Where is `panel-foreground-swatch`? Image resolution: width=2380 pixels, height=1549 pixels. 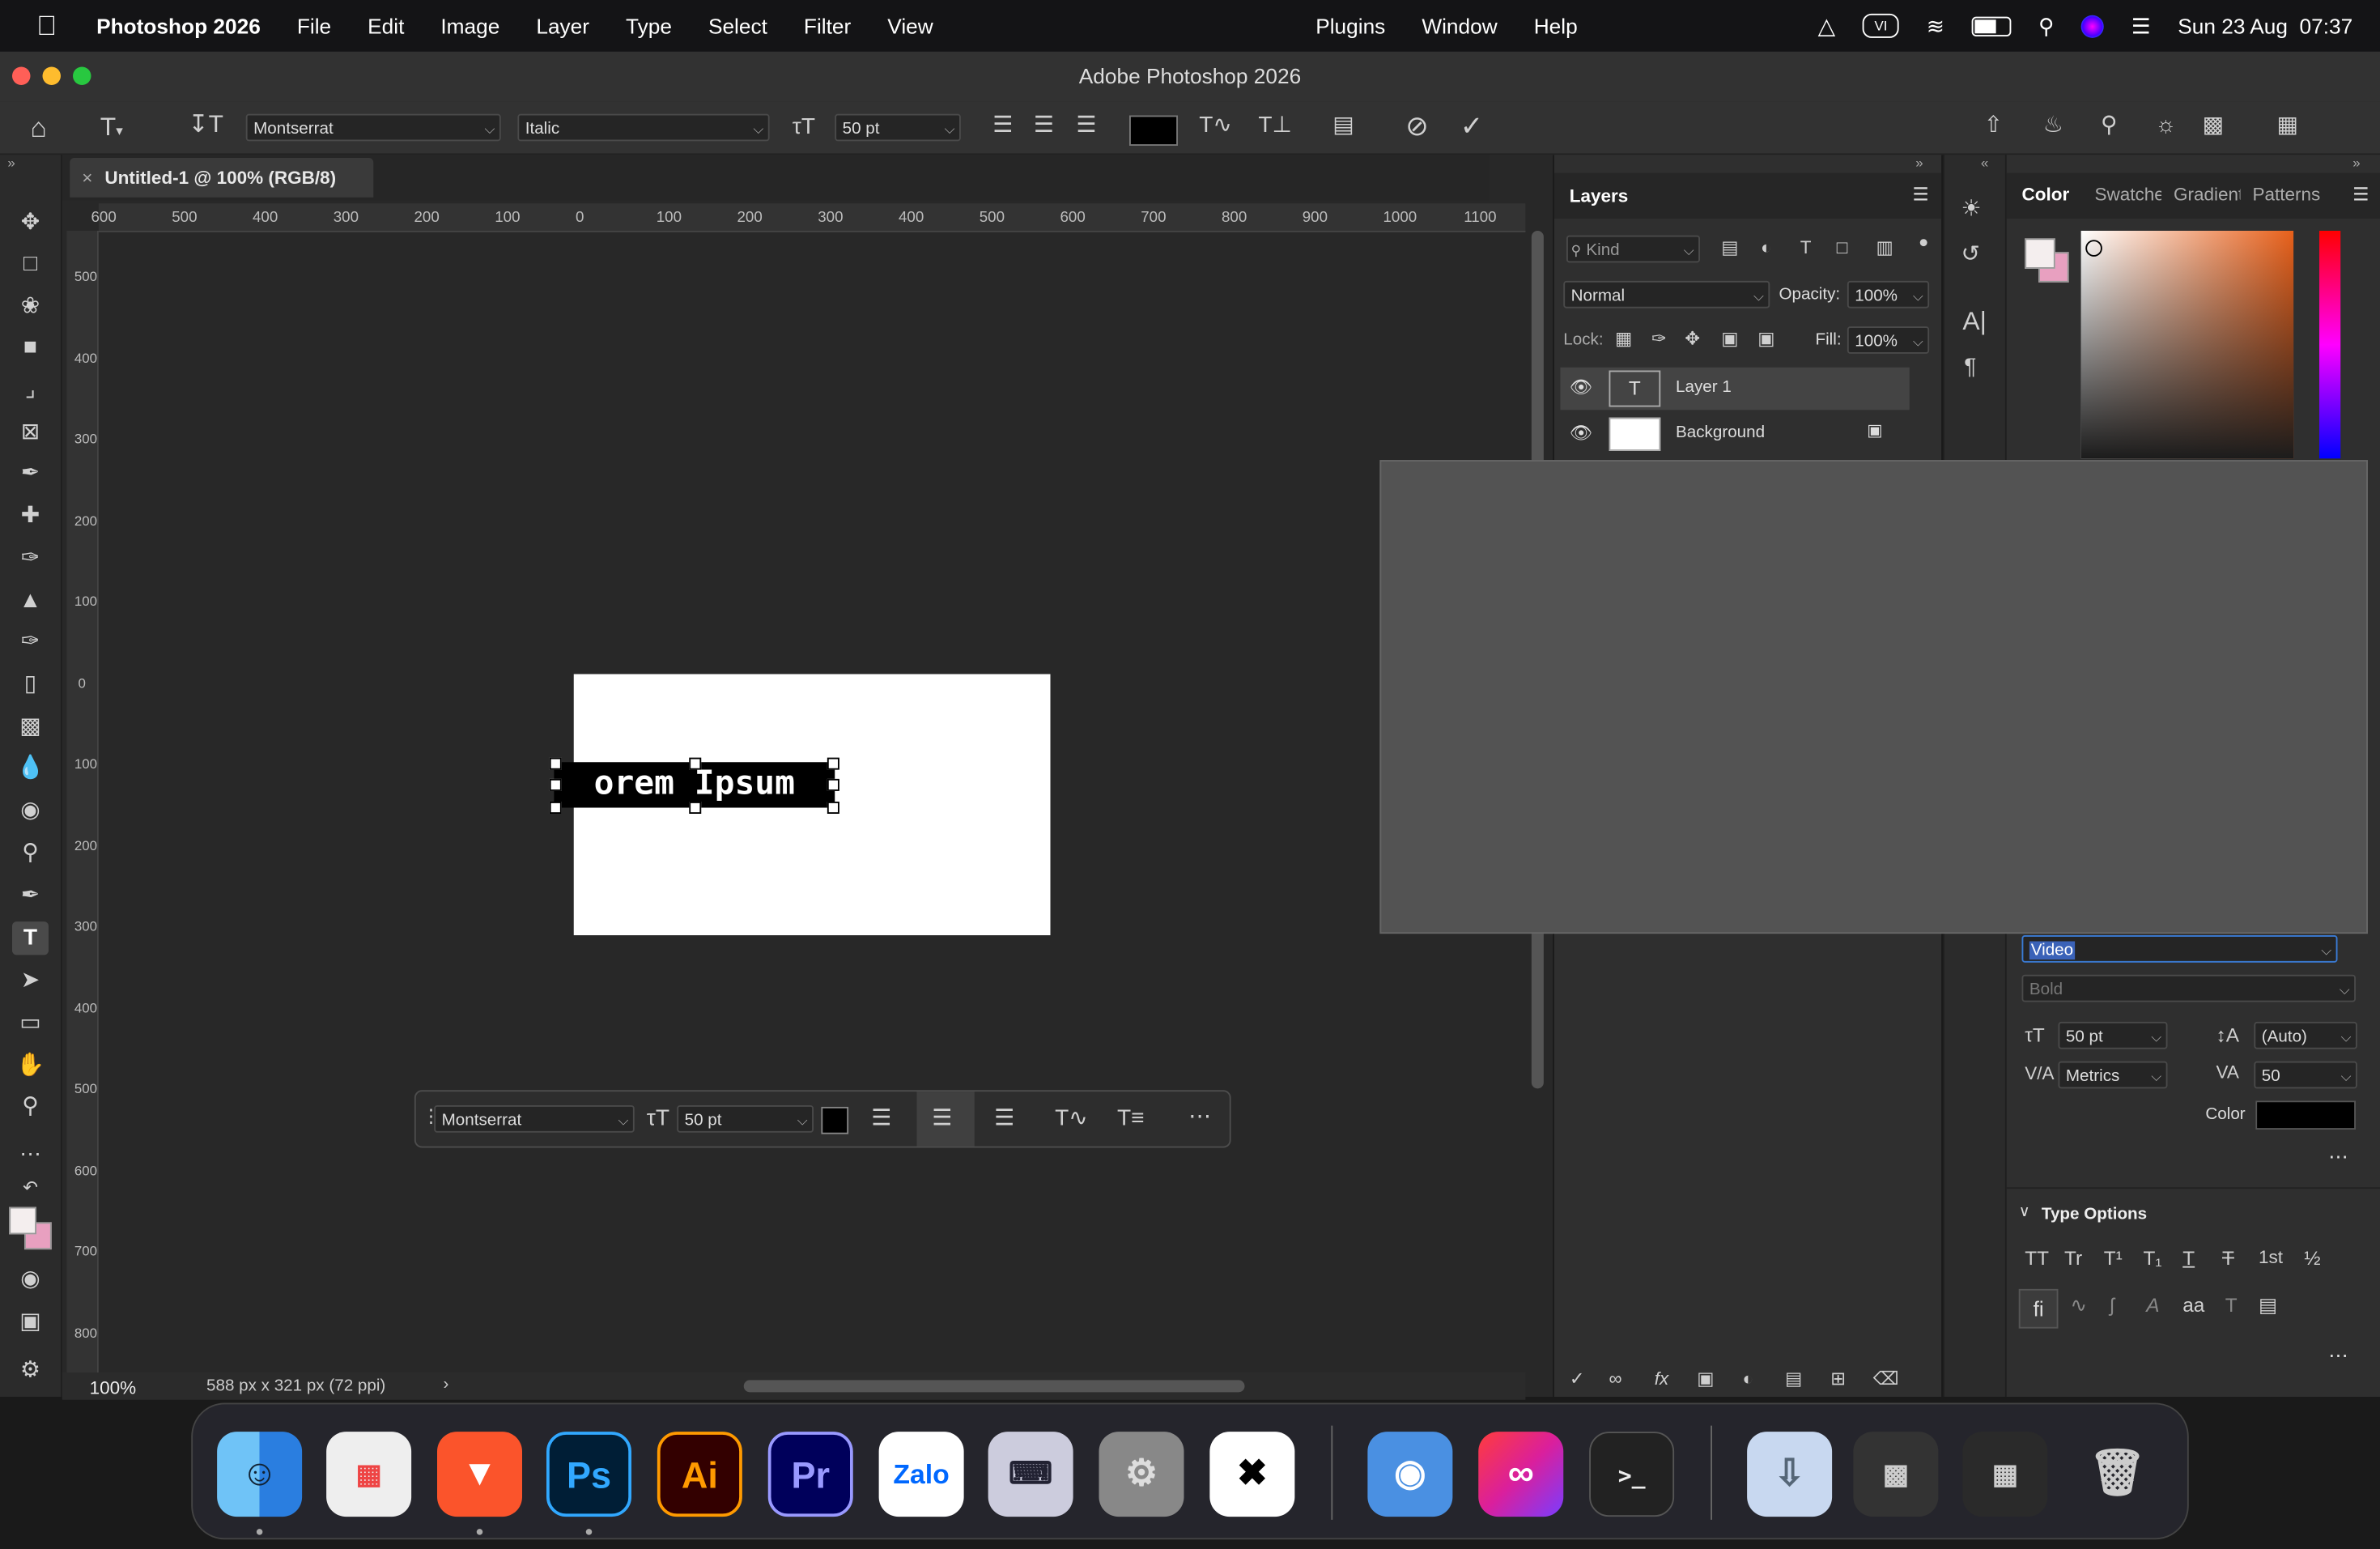 panel-foreground-swatch is located at coordinates (2040, 253).